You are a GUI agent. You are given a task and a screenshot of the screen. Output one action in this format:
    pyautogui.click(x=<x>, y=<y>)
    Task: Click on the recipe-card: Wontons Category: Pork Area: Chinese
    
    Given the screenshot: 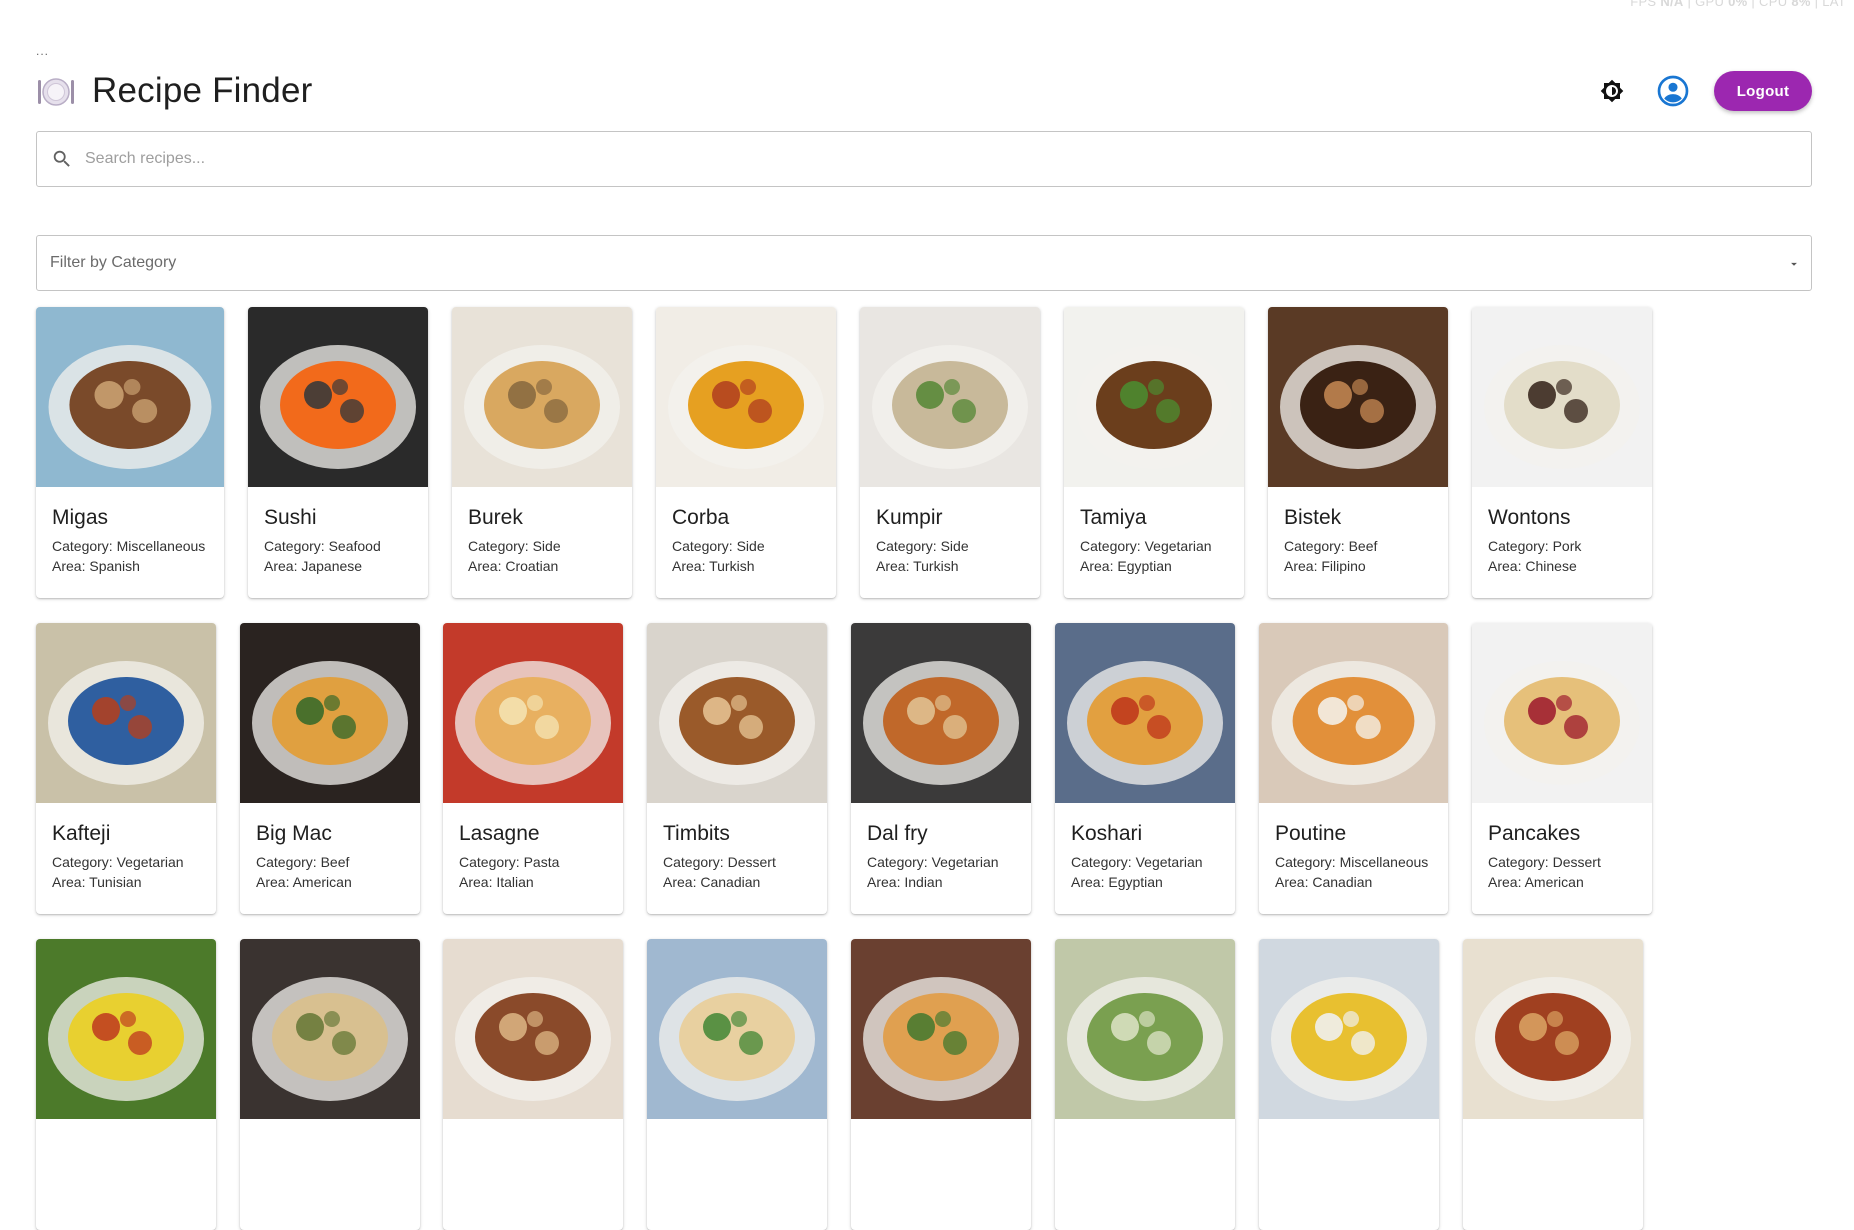 What is the action you would take?
    pyautogui.click(x=1562, y=452)
    